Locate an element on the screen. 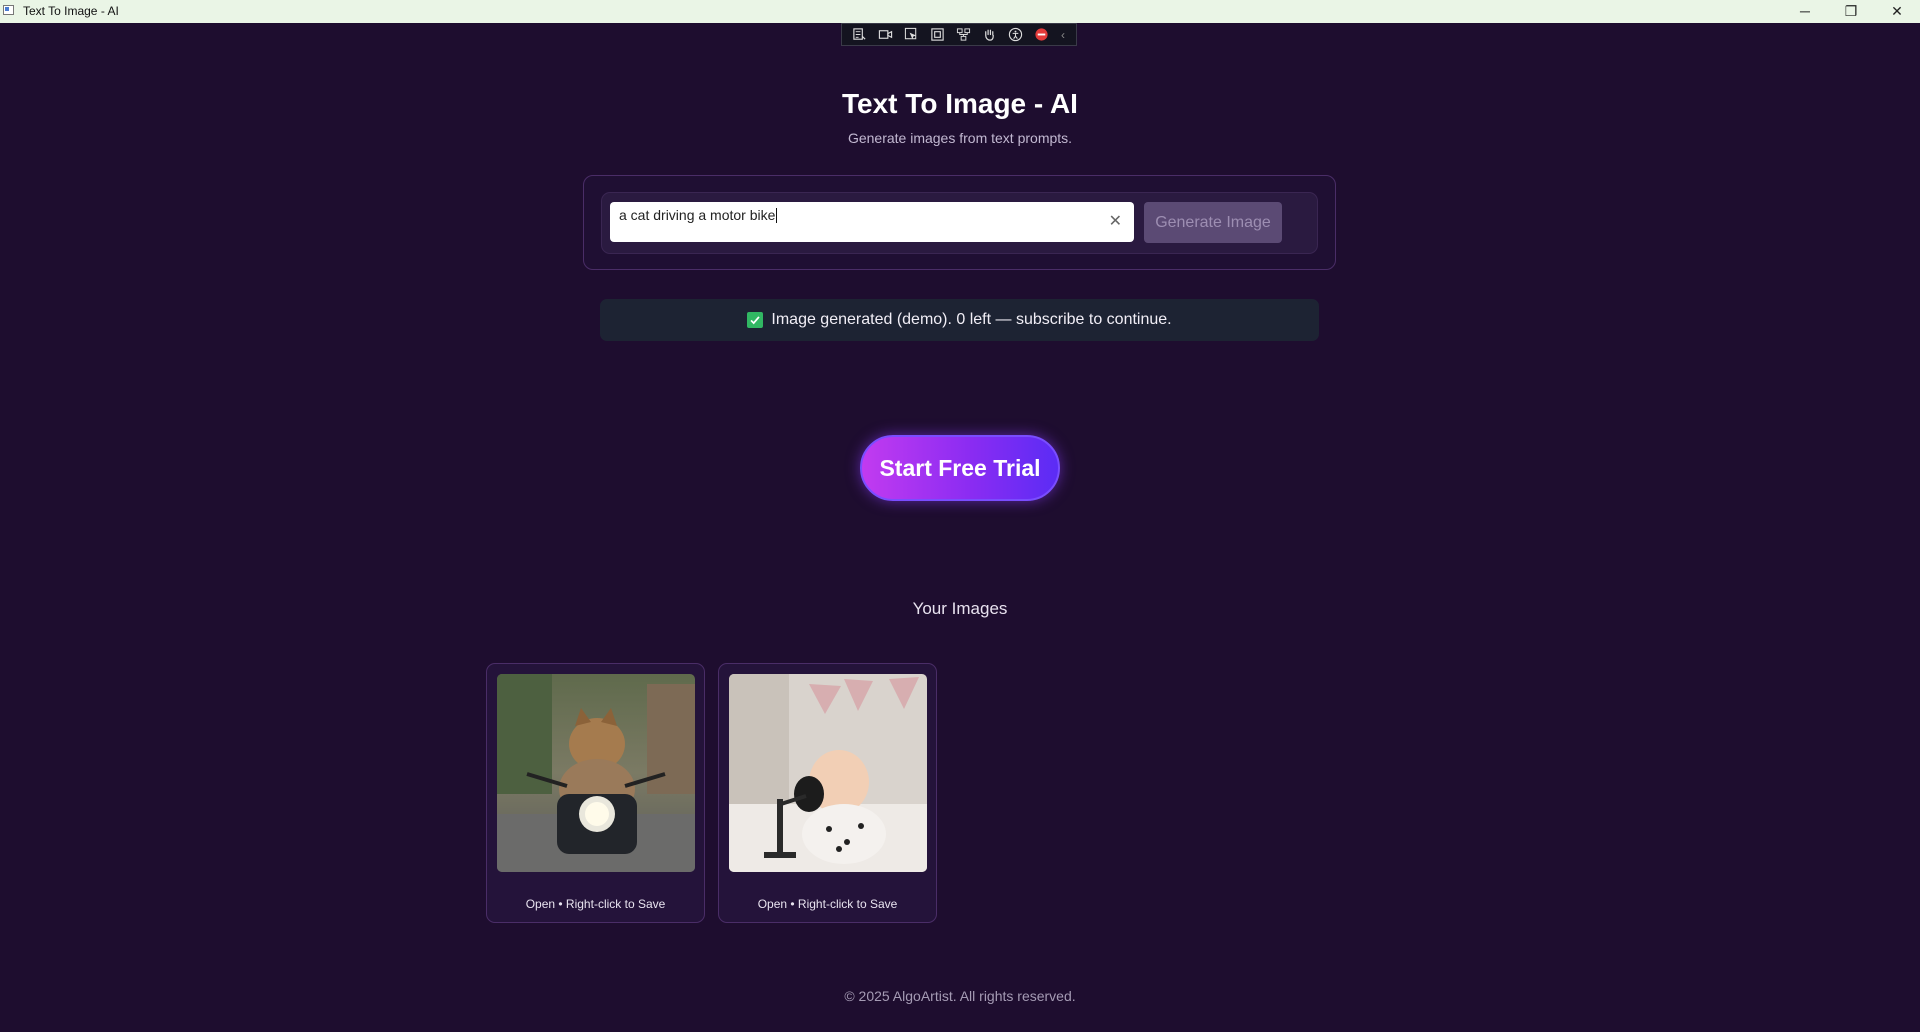 The image size is (1920, 1032). generate-image-button: Generate Image is located at coordinates (1213, 222).